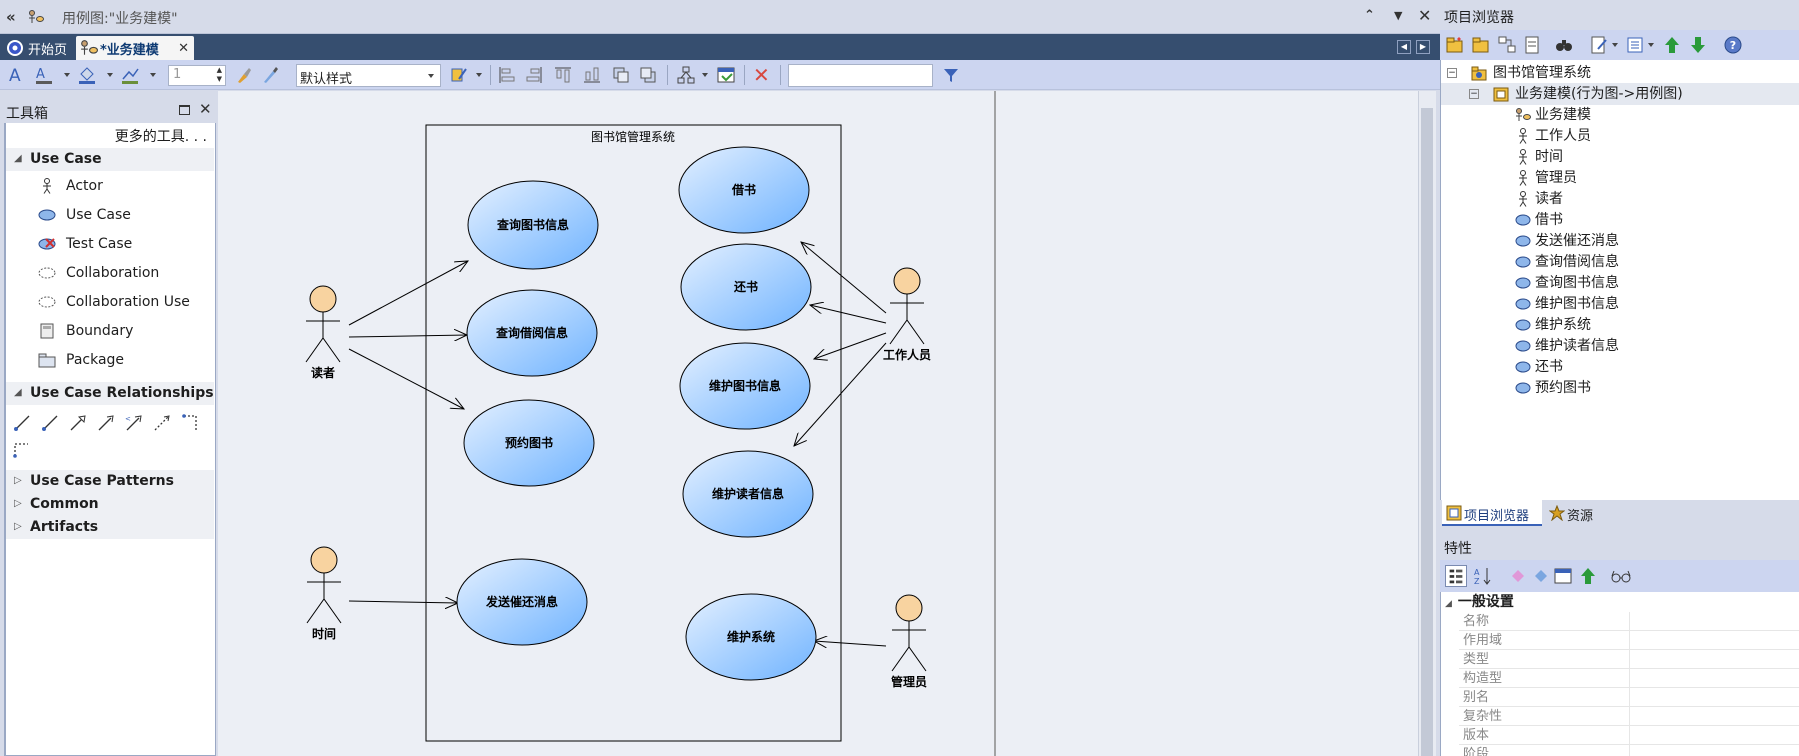 This screenshot has height=756, width=1799. What do you see at coordinates (1423, 47) in the screenshot?
I see `tab-scroll-right-icon: ▶` at bounding box center [1423, 47].